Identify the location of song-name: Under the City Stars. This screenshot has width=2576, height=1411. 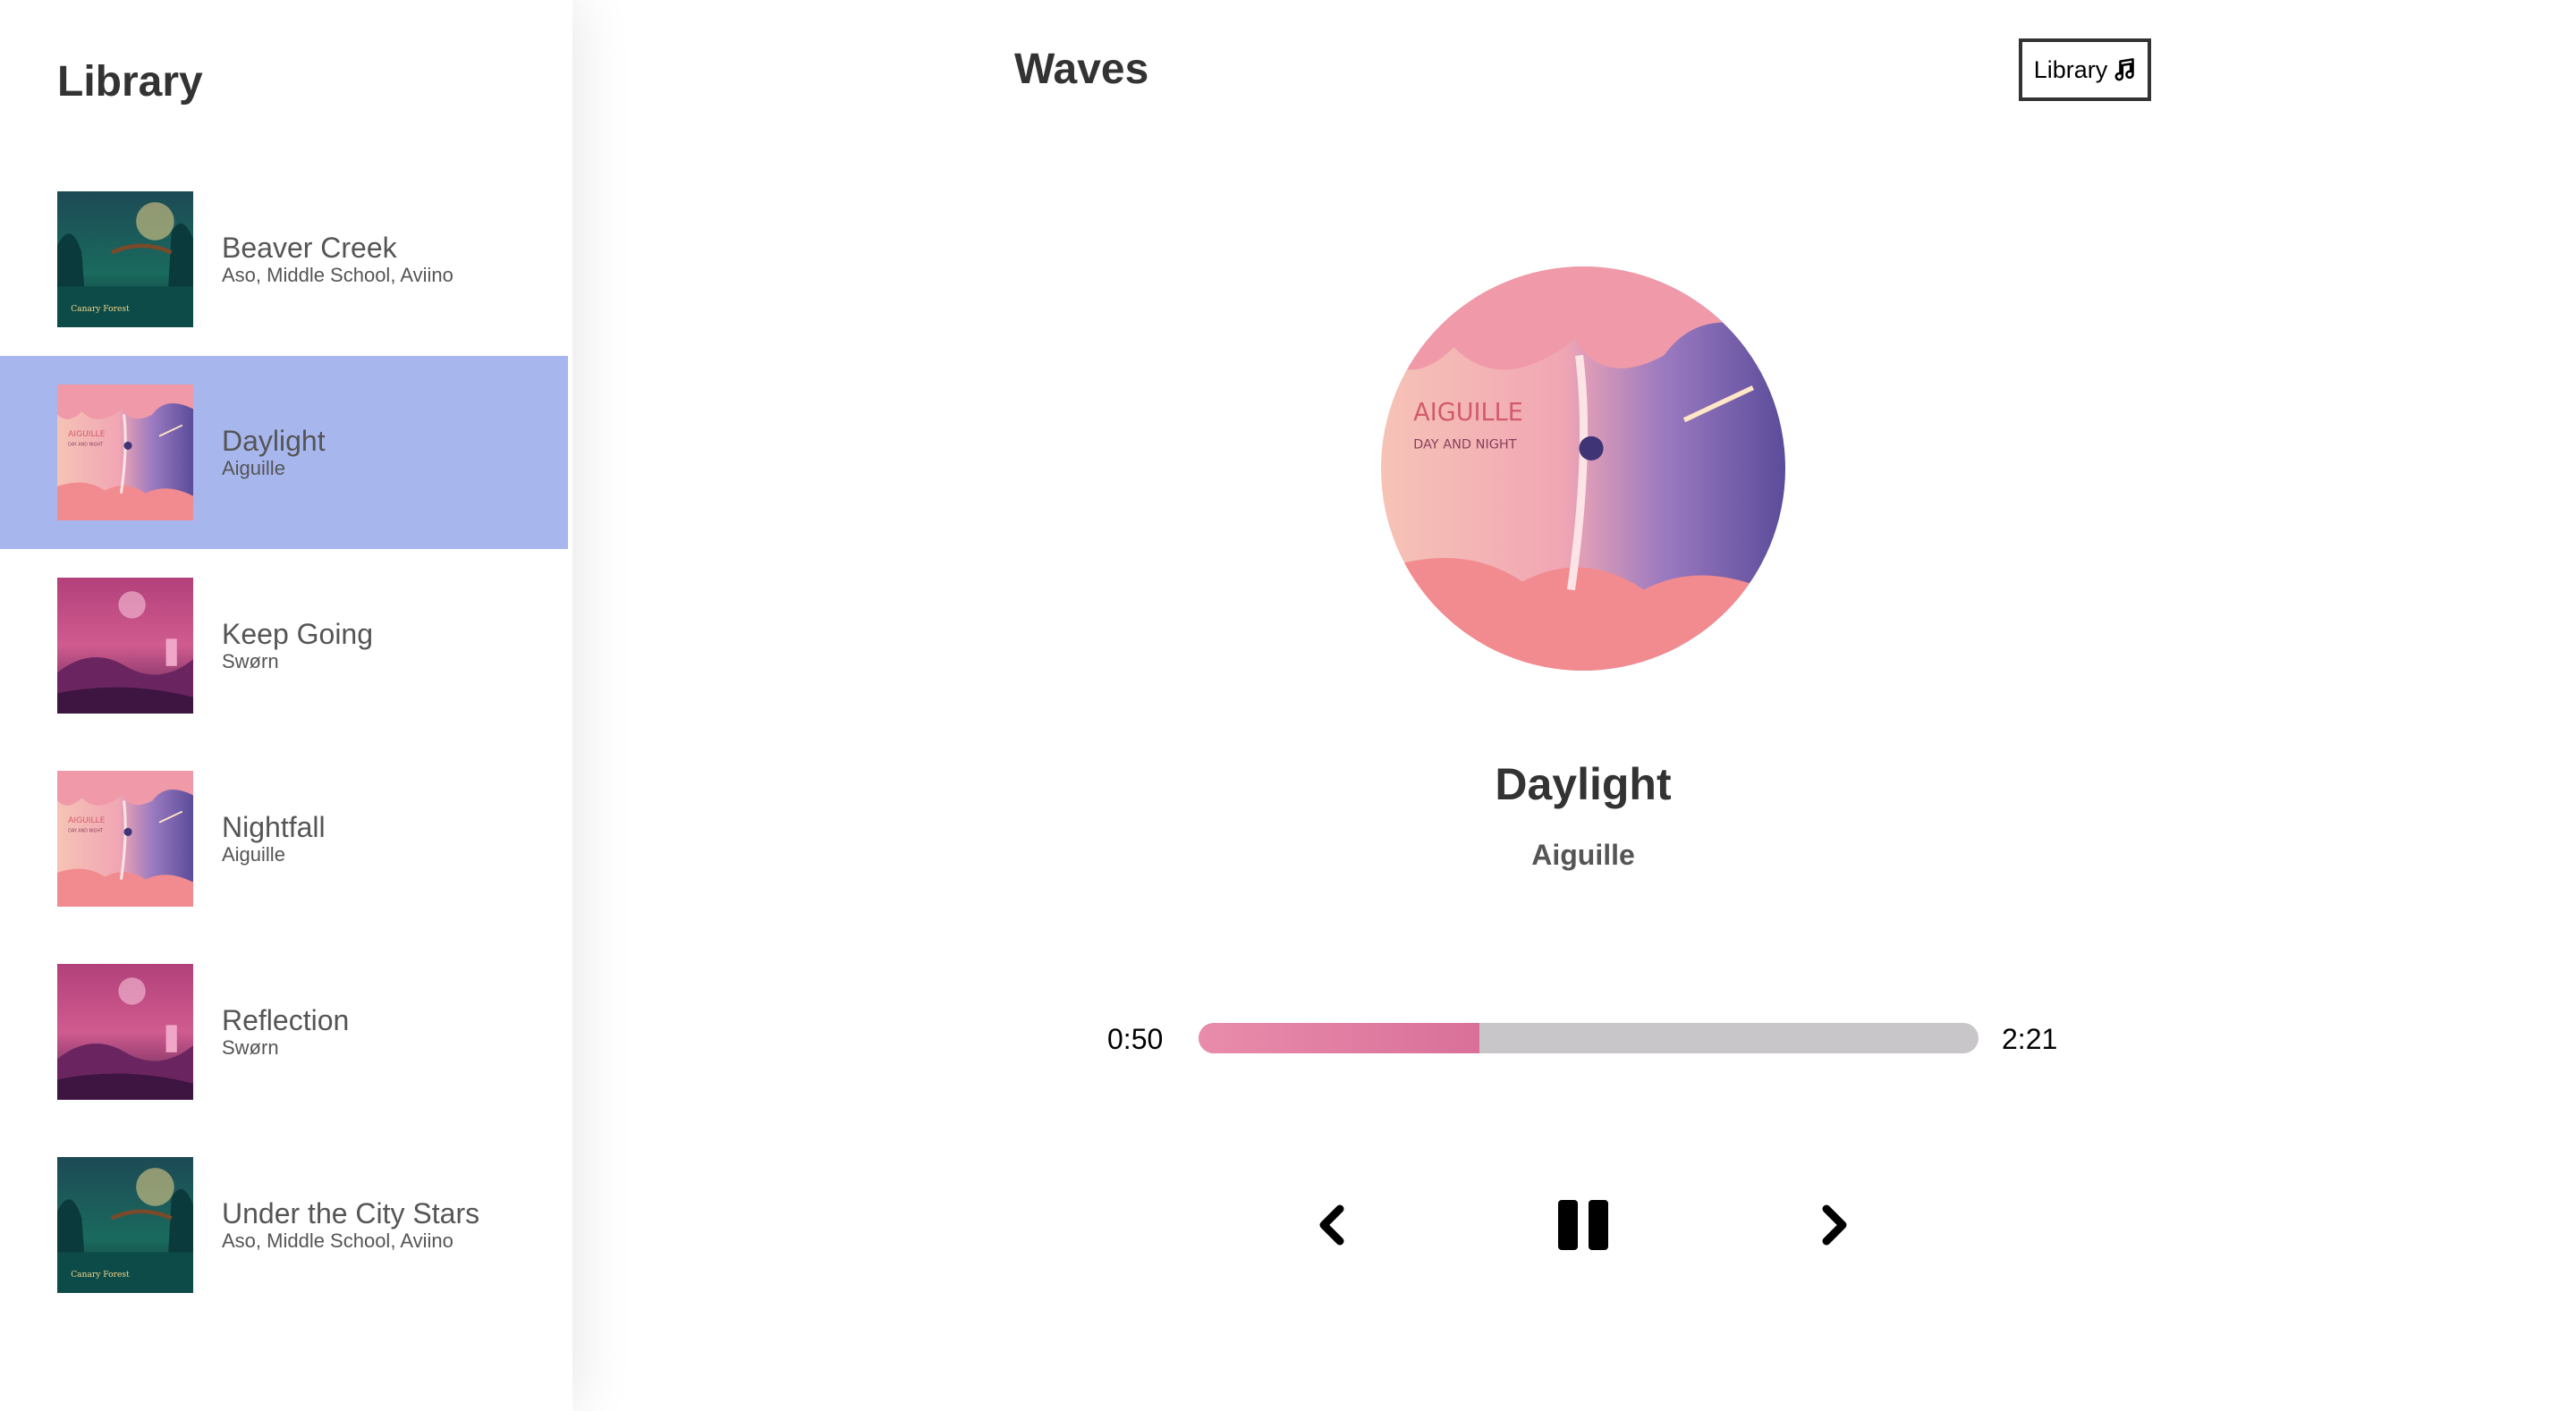
(351, 1213).